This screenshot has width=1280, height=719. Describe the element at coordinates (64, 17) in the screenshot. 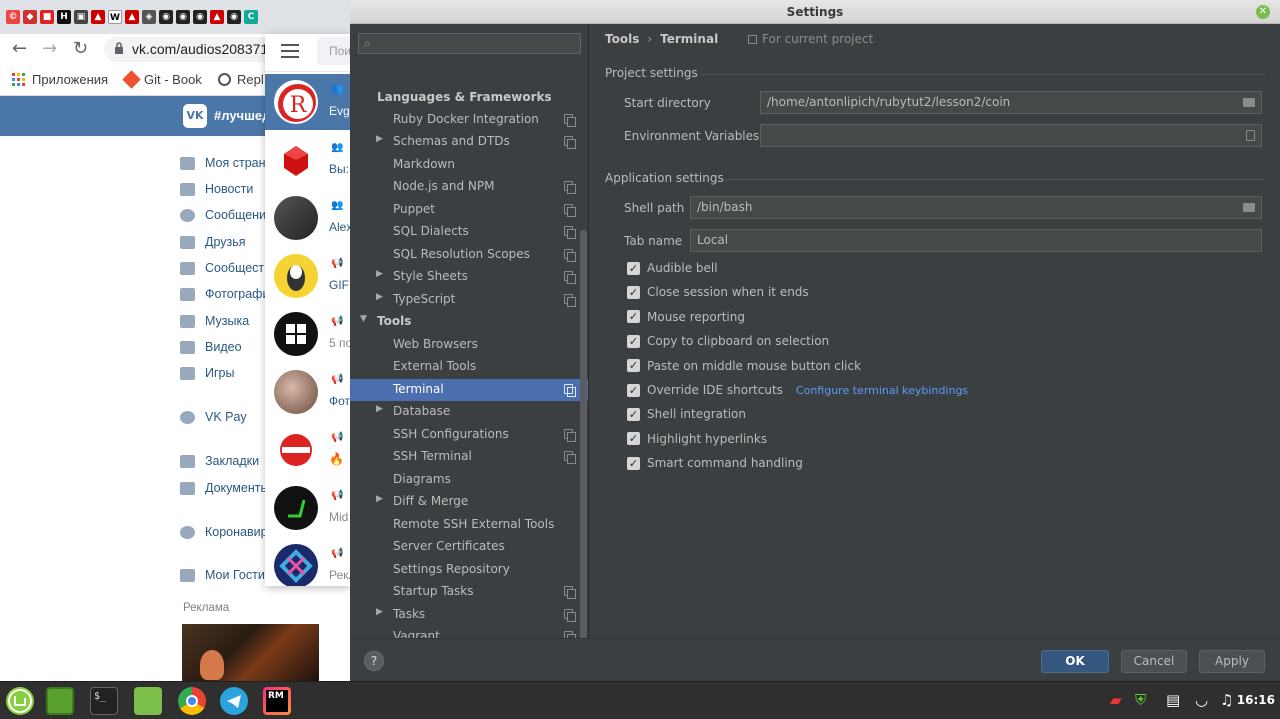

I see `tab-favicon-icon: H` at that location.